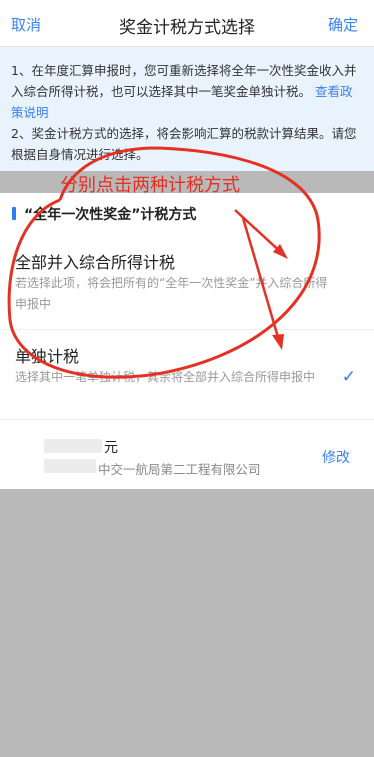  What do you see at coordinates (179, 469) in the screenshot?
I see `company-name: 中交一航局第二工程有限公司` at bounding box center [179, 469].